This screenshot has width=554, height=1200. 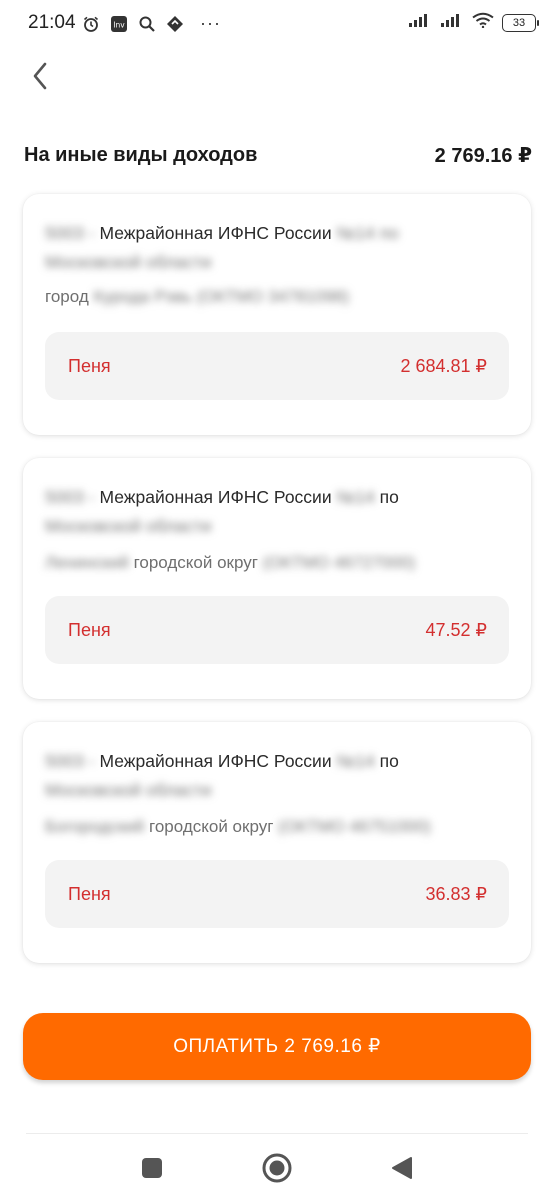 What do you see at coordinates (95, 826) in the screenshot?
I see `municipality-name: Богородский` at bounding box center [95, 826].